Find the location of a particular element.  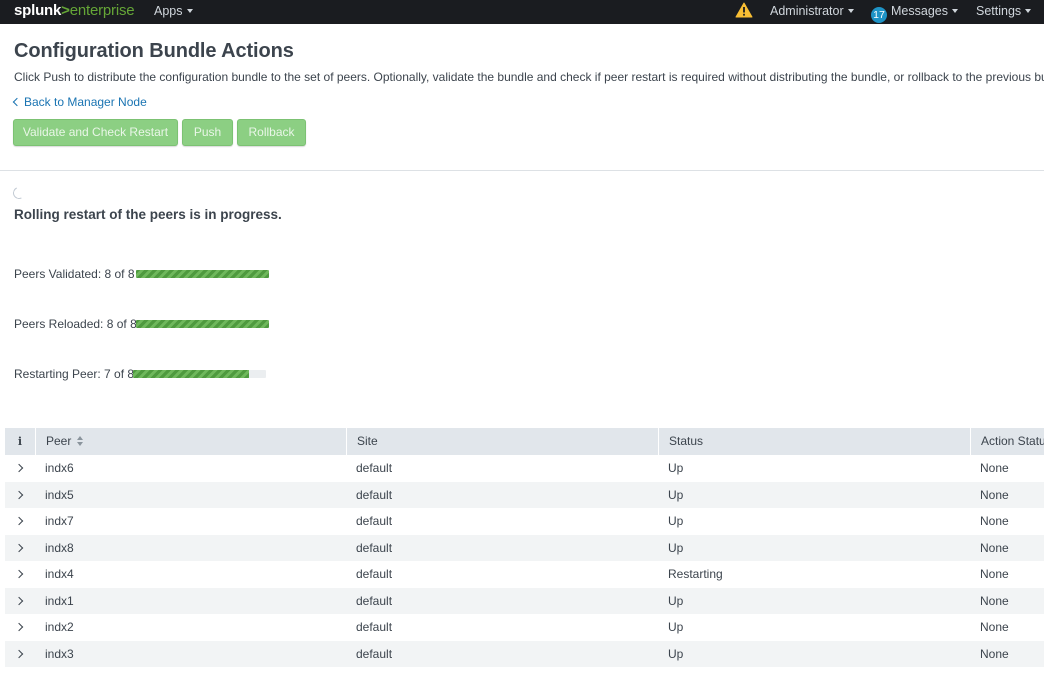

restarting-peer-row: Restarting Peer: 7 of 8 is located at coordinates (74, 374).